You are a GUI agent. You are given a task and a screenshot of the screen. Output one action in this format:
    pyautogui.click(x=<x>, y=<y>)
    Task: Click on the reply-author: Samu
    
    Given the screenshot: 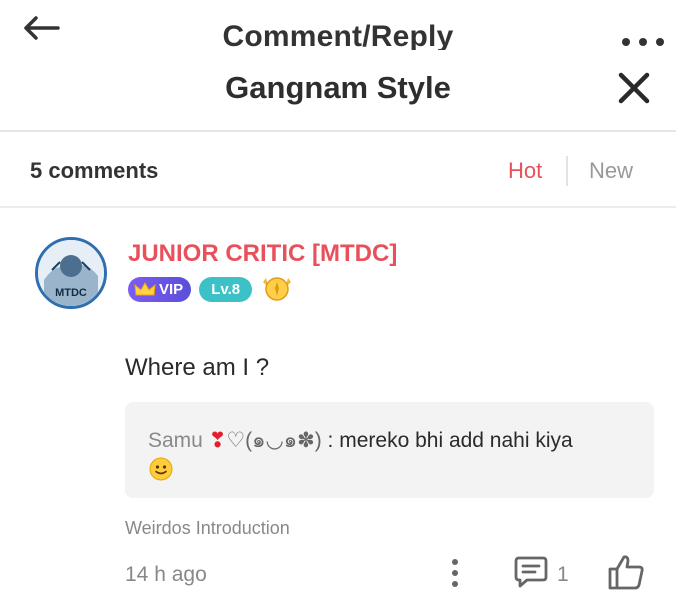 What is the action you would take?
    pyautogui.click(x=175, y=440)
    